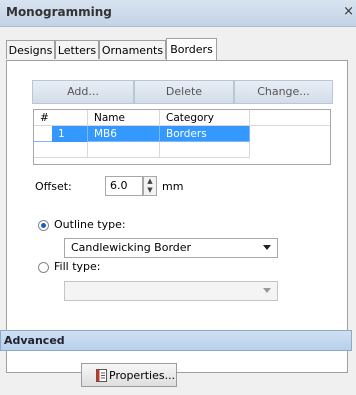  I want to click on borders-table: # Name Category 1 MB6 Borders, so click(182, 137).